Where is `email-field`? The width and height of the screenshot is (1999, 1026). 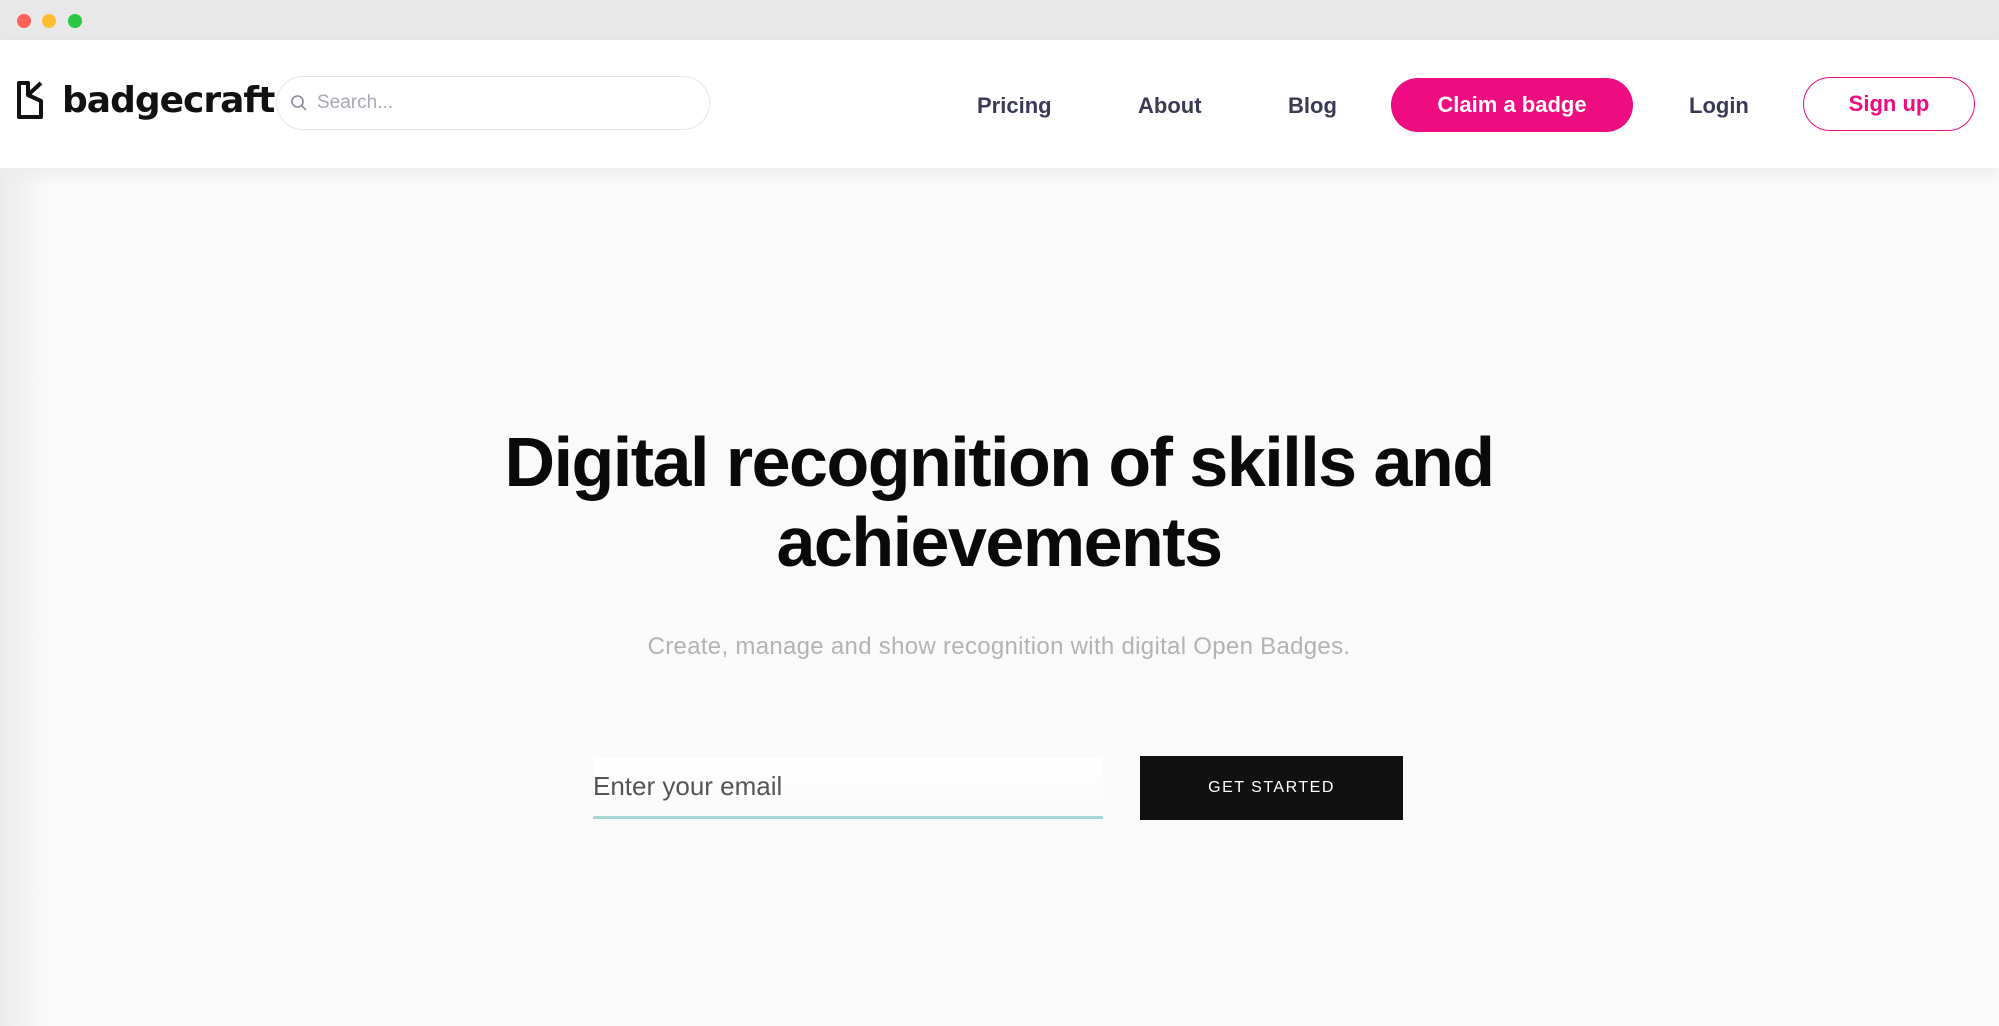
email-field is located at coordinates (848, 786).